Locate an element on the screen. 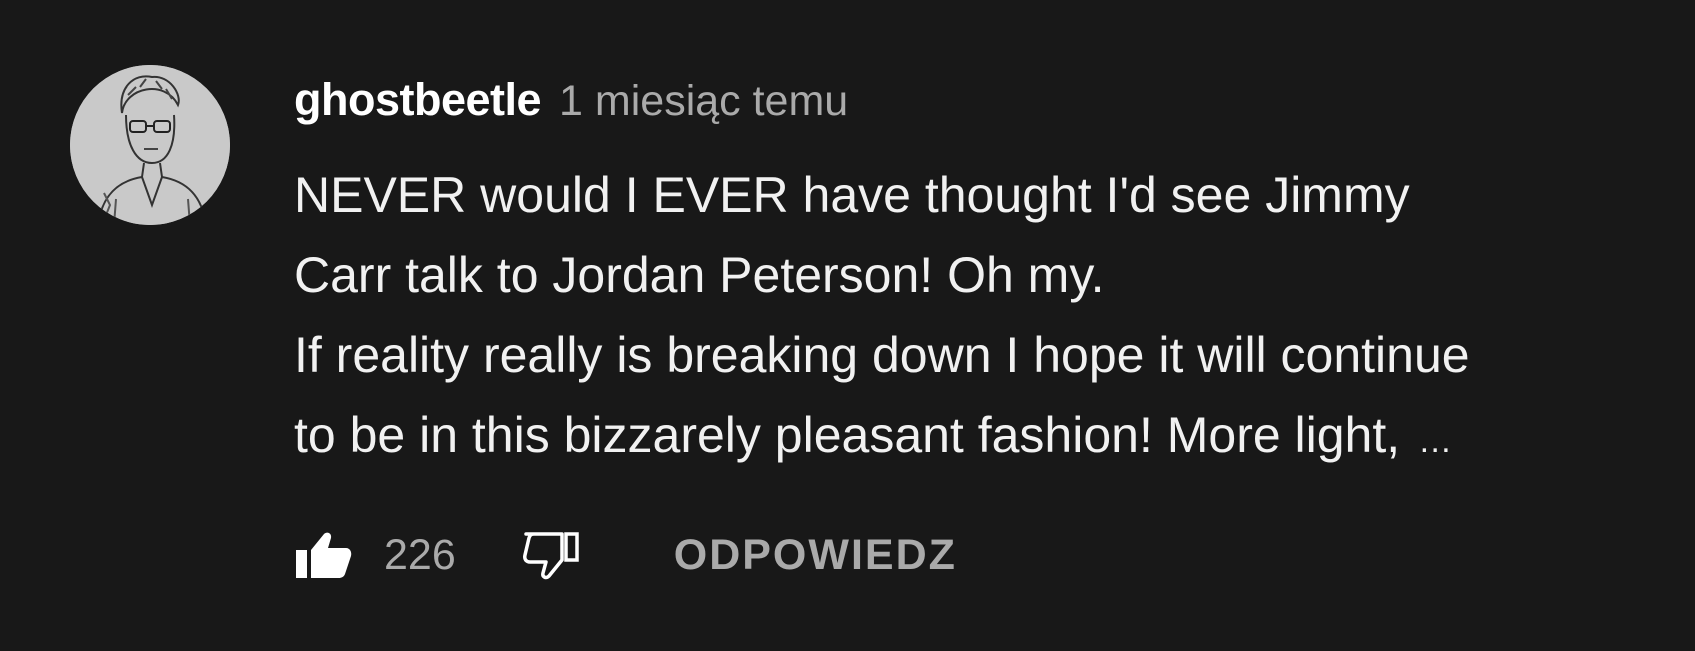  comment-timestamp: 1 miesiąc temu is located at coordinates (703, 101).